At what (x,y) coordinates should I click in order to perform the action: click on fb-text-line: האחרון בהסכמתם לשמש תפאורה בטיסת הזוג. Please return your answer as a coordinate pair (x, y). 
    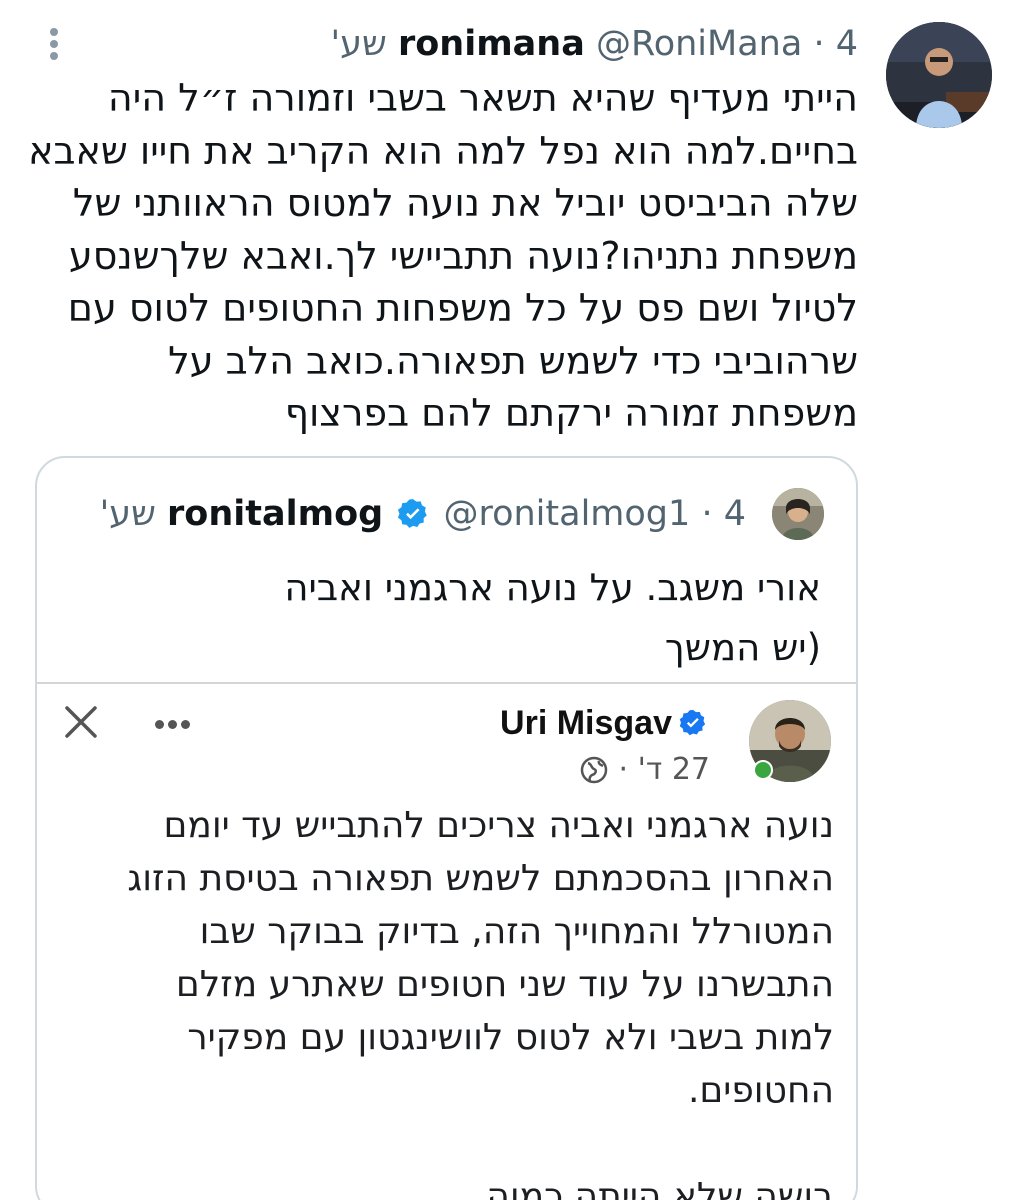
    Looking at the image, I should click on (480, 878).